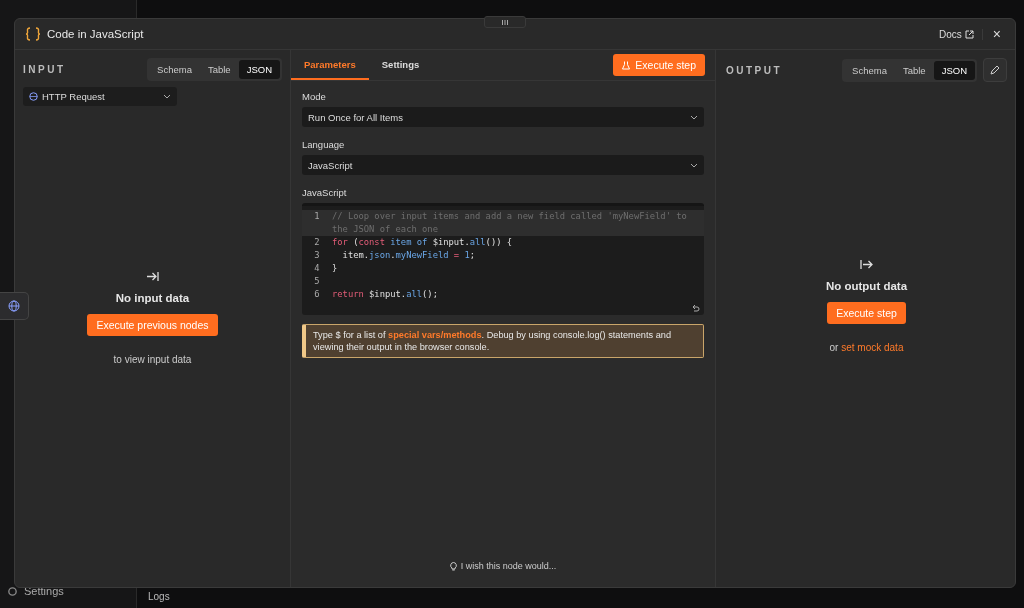  What do you see at coordinates (159, 596) in the screenshot?
I see `logs-label: Logs` at bounding box center [159, 596].